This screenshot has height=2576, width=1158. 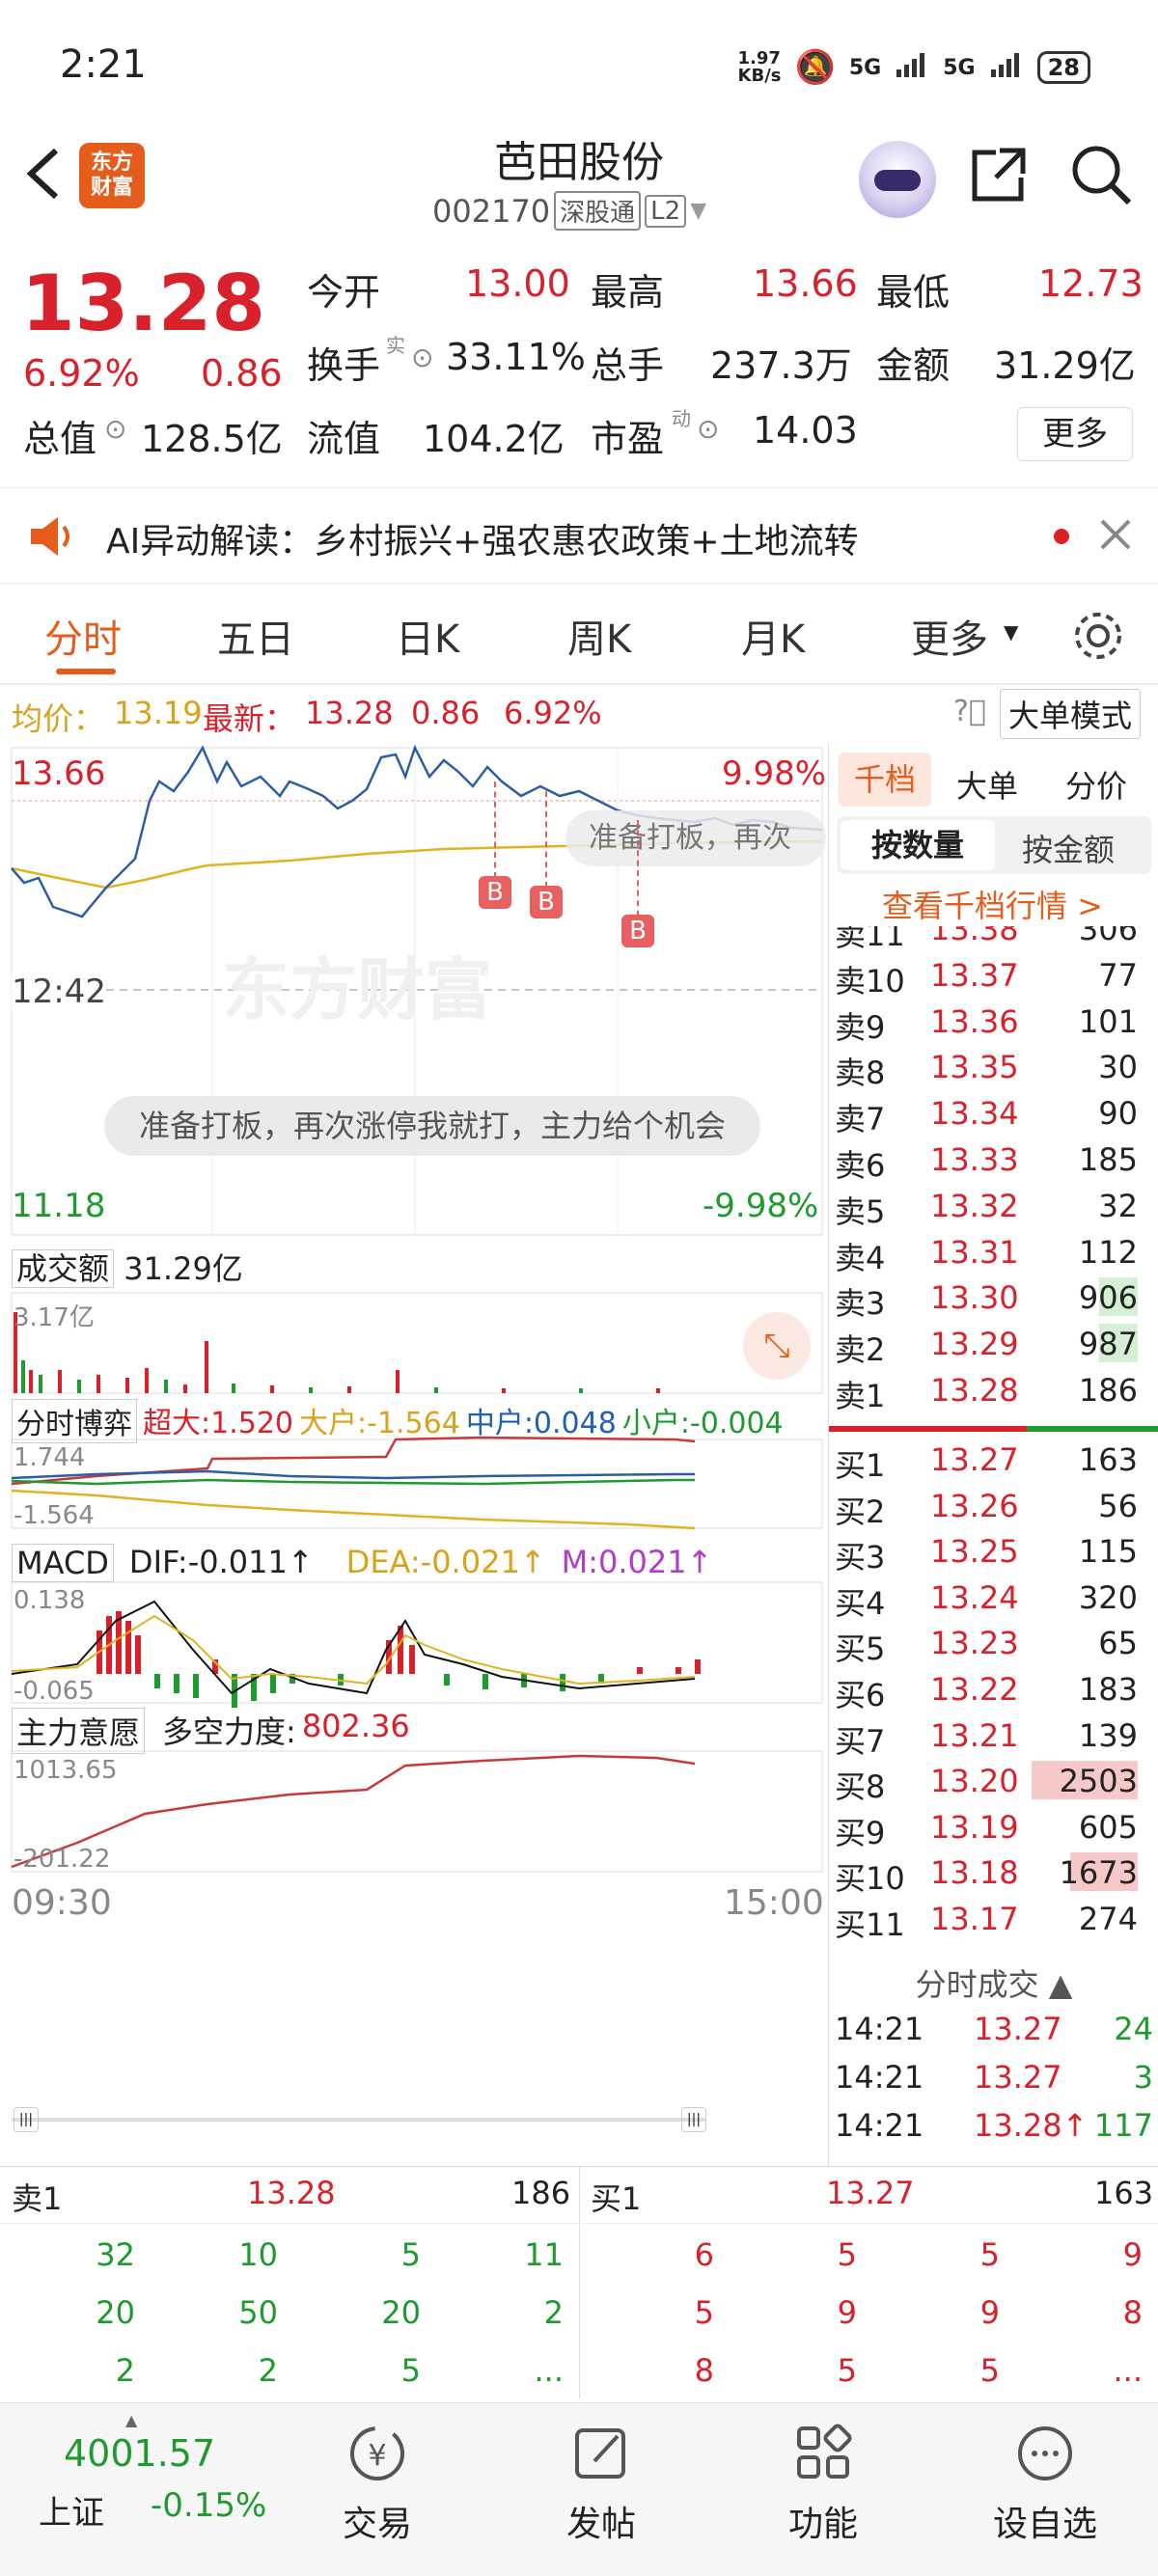 What do you see at coordinates (377, 2485) in the screenshot?
I see `trade-button: ¥ 交易` at bounding box center [377, 2485].